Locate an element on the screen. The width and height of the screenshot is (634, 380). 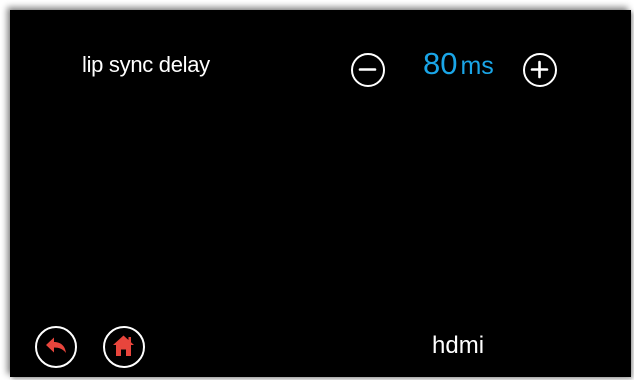
back-arrow-icon is located at coordinates (56, 345).